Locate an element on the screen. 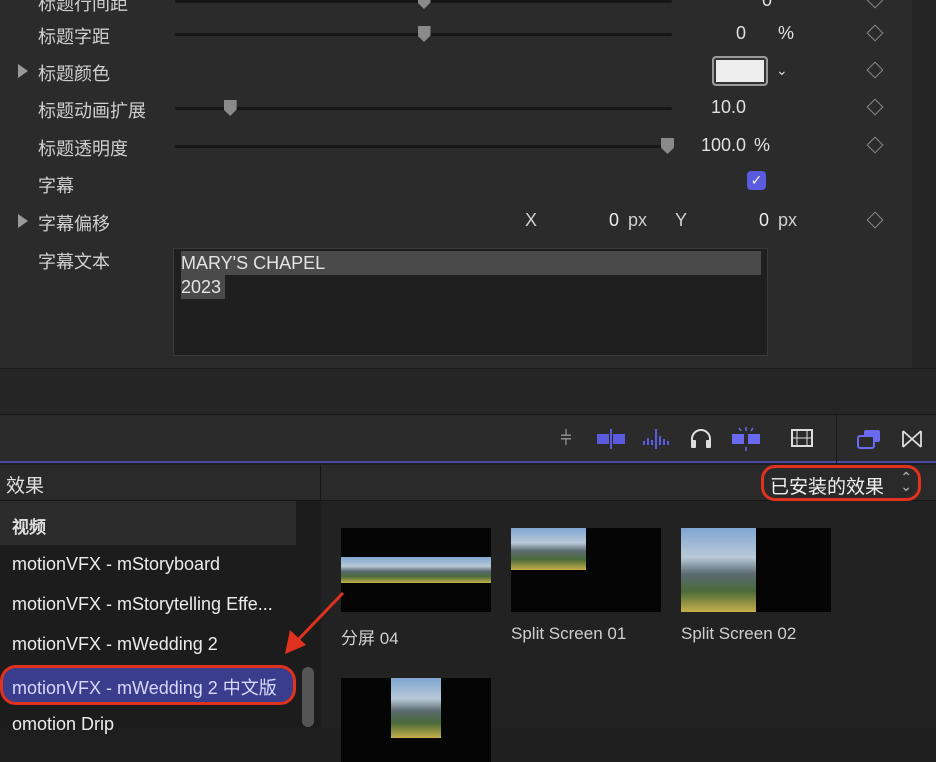 Image resolution: width=936 pixels, height=762 pixels. x-unit: px is located at coordinates (638, 220).